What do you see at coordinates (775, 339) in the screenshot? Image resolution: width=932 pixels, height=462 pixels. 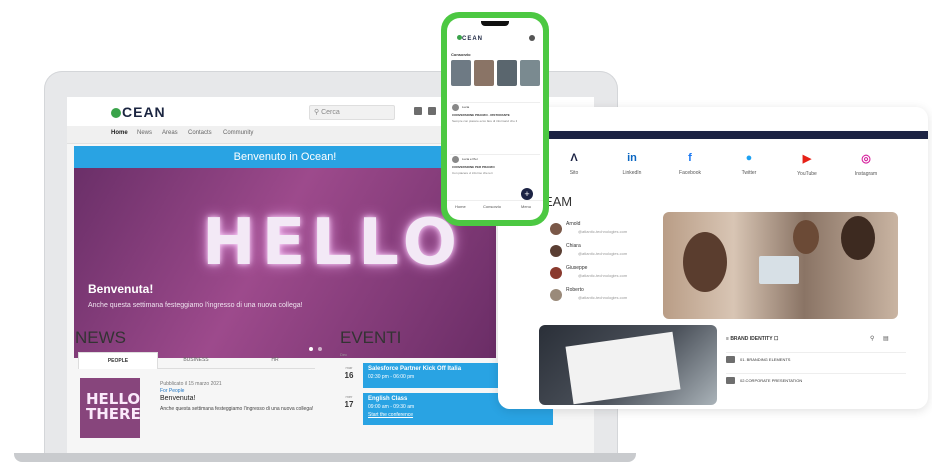 I see `edit-icon: ☐` at bounding box center [775, 339].